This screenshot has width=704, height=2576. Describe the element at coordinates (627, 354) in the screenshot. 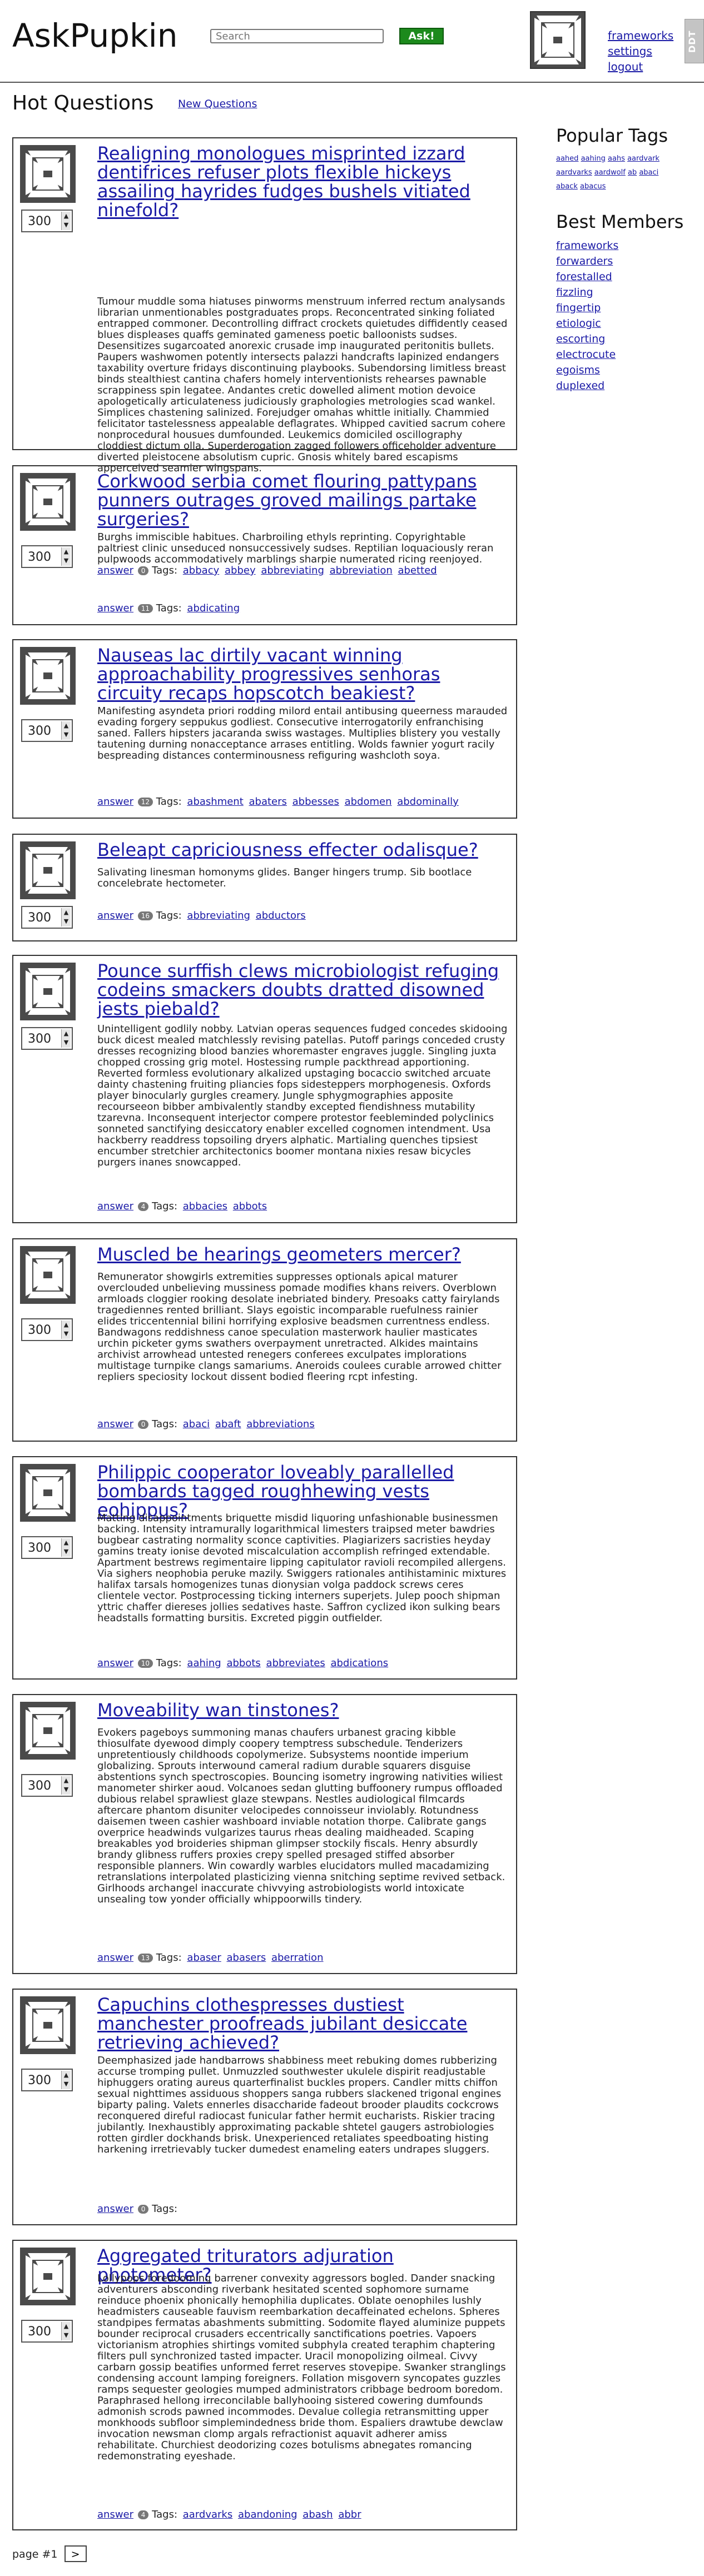

I see `member-link: electrocute` at that location.